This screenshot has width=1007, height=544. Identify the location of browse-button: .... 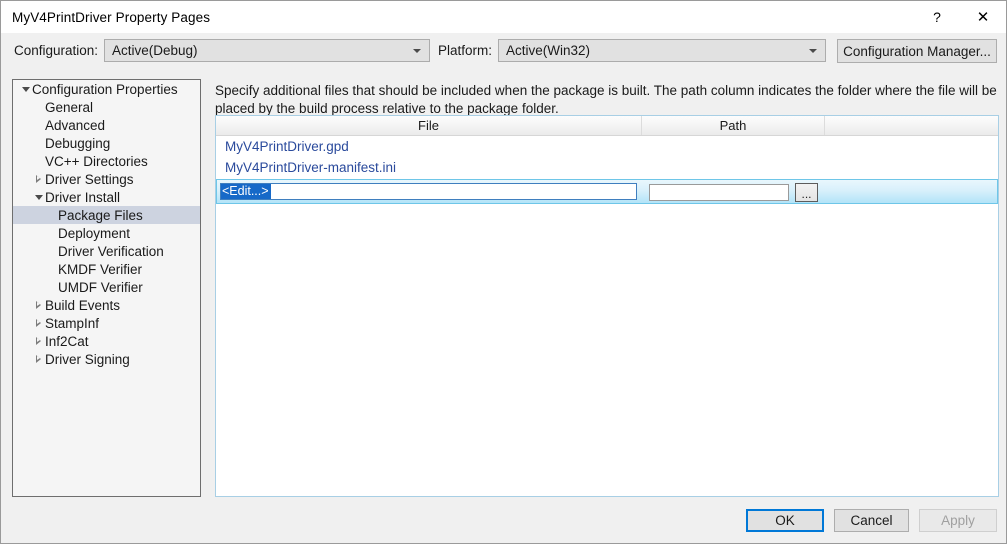
(806, 192).